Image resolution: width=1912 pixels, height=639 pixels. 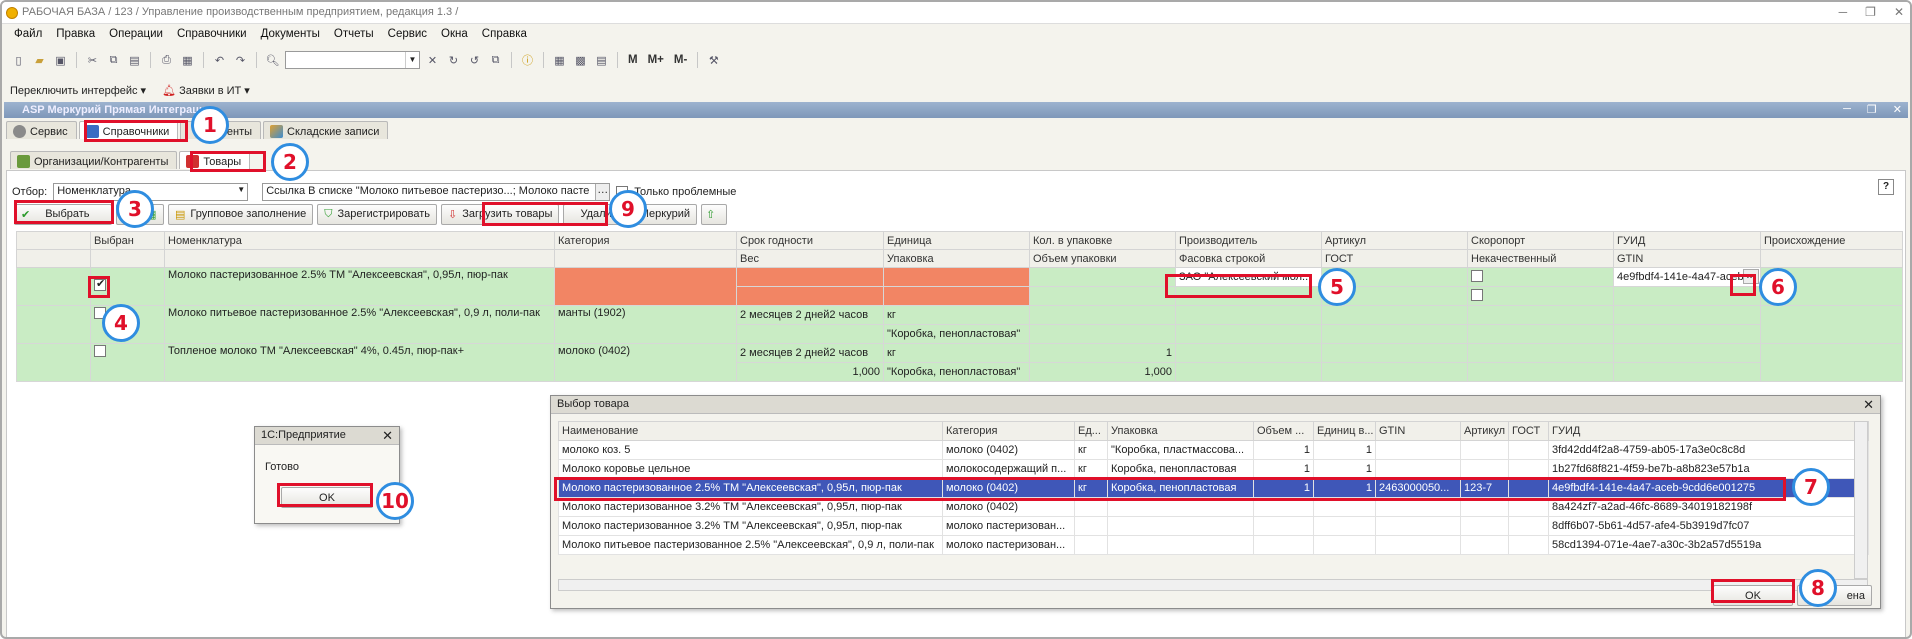 I want to click on cell-category, so click(x=645, y=286).